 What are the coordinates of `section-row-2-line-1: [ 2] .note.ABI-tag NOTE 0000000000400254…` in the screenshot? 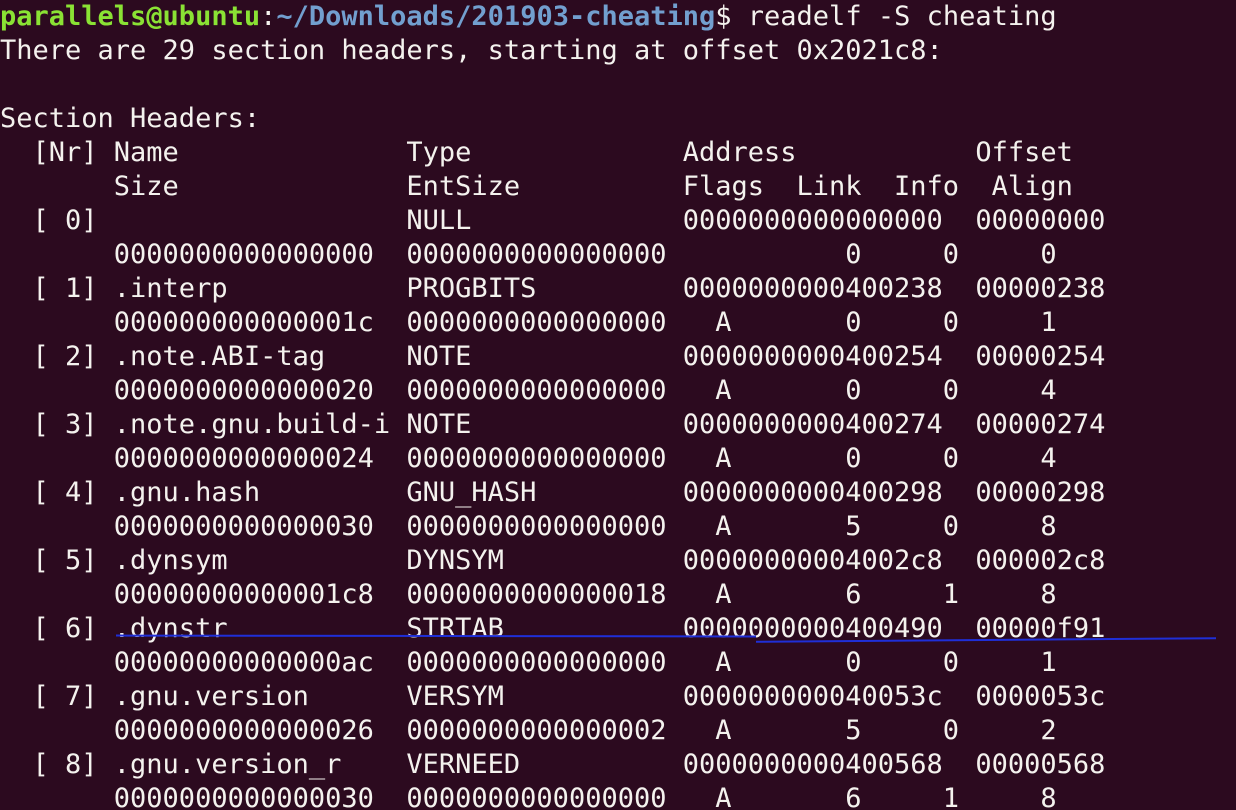 It's located at (553, 356).